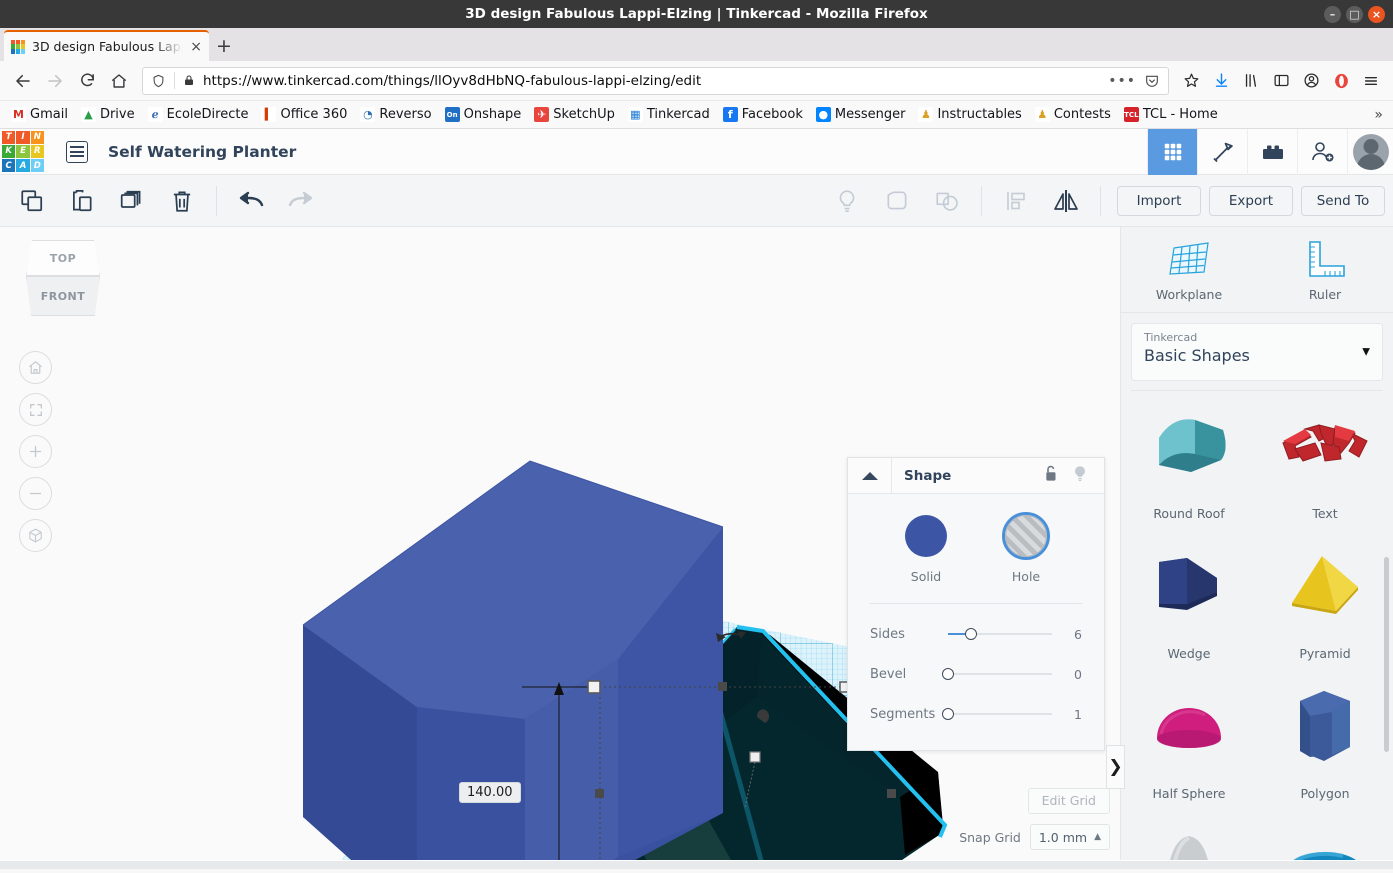  I want to click on view-cube: TOP FRONT, so click(63, 279).